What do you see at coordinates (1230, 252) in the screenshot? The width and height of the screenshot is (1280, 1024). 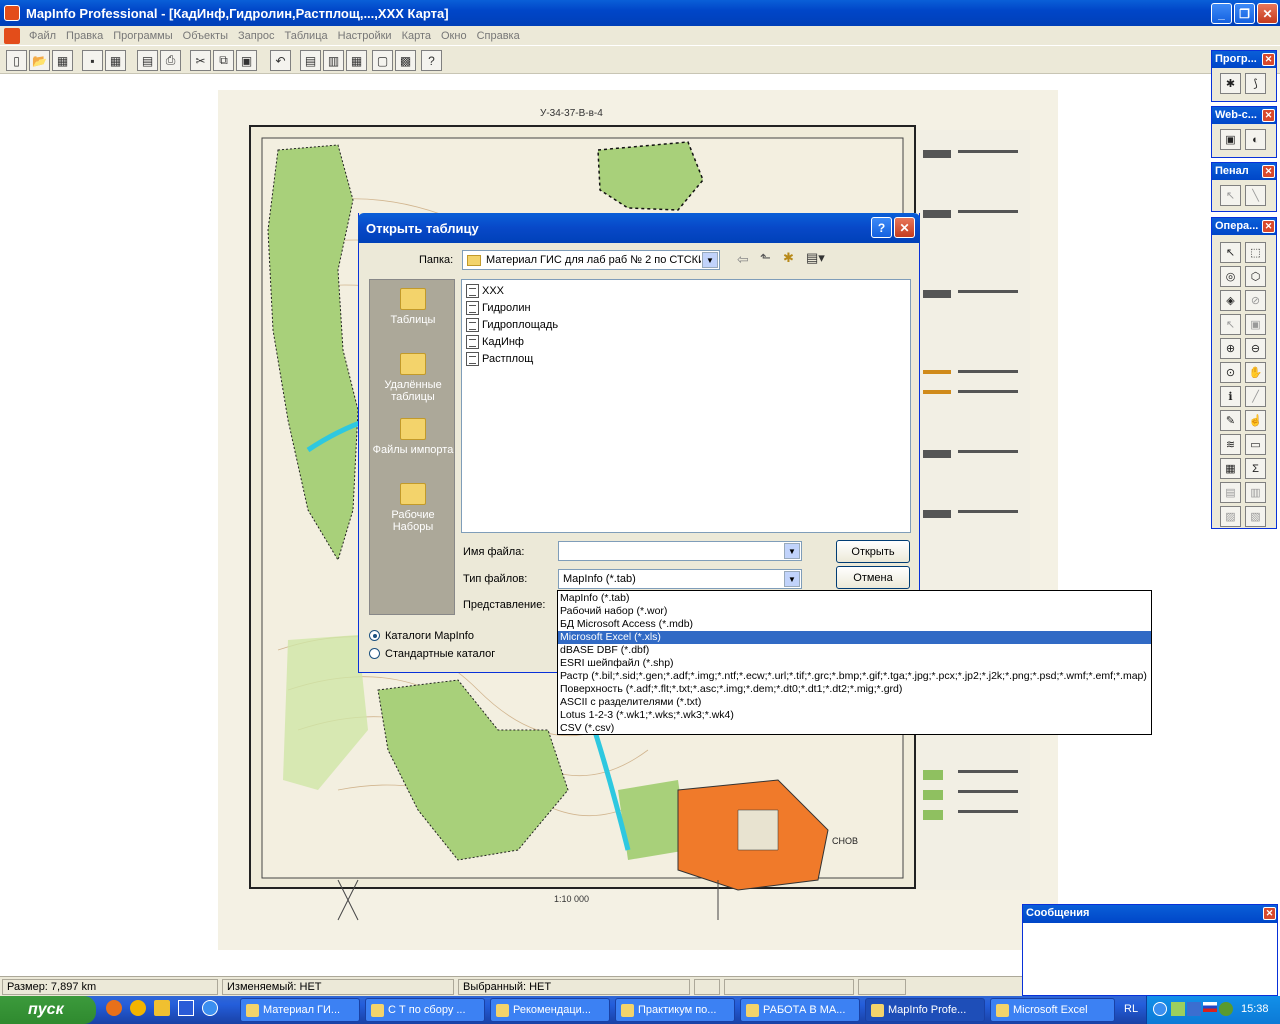 I see `select-arrow-icon: ↖` at bounding box center [1230, 252].